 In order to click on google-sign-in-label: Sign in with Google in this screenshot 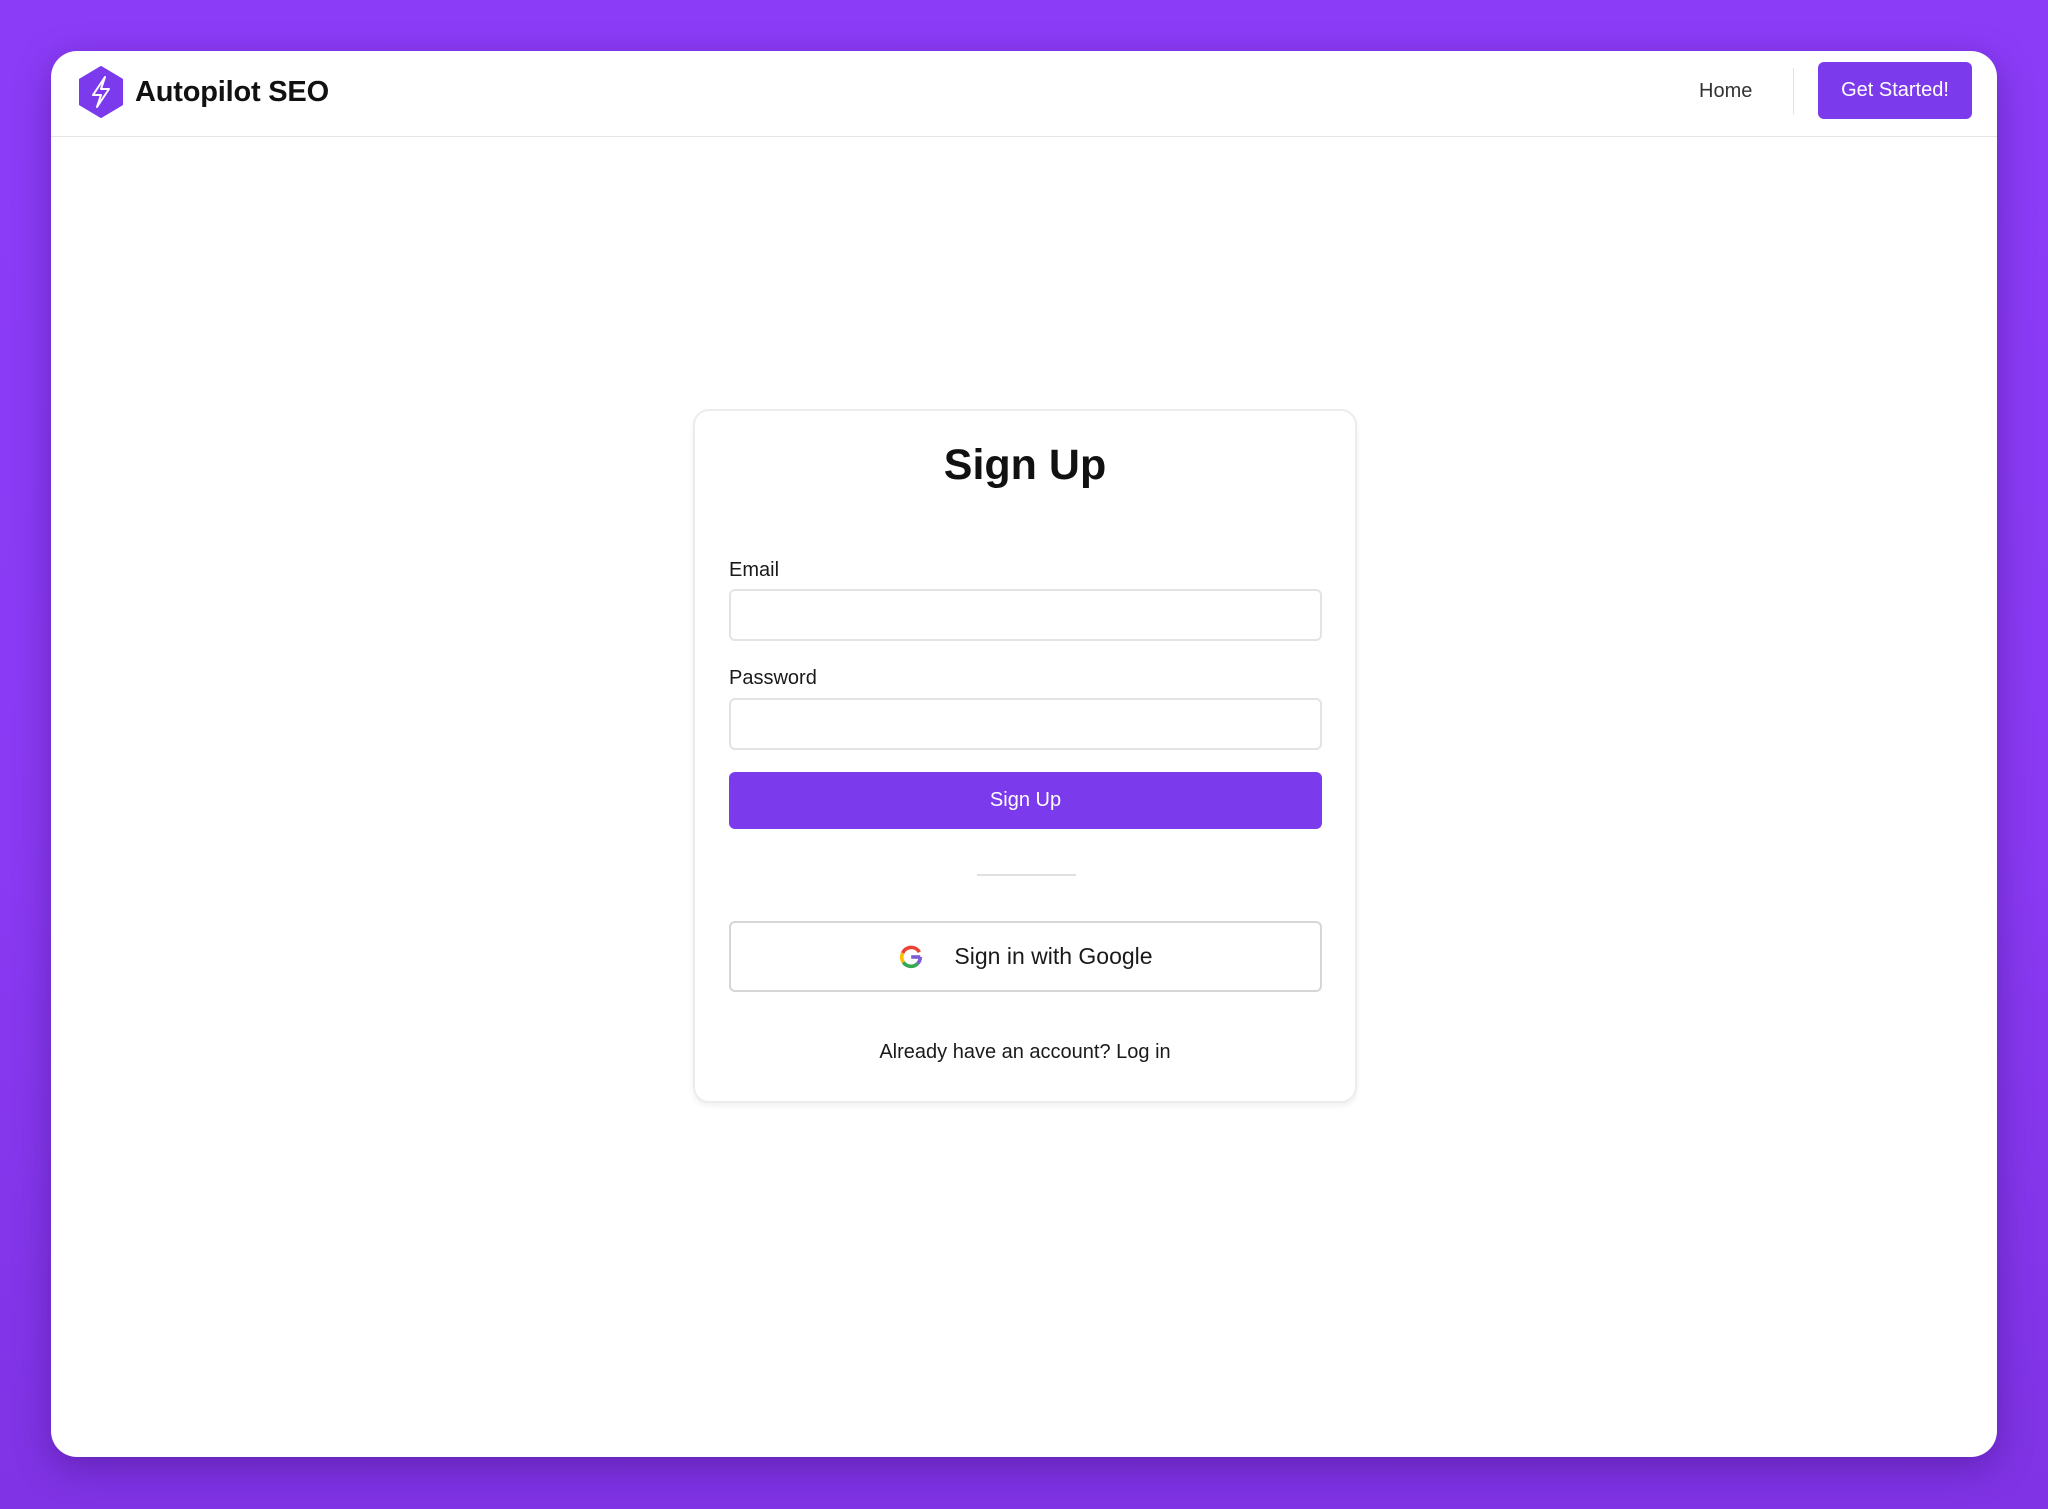, I will do `click(1053, 956)`.